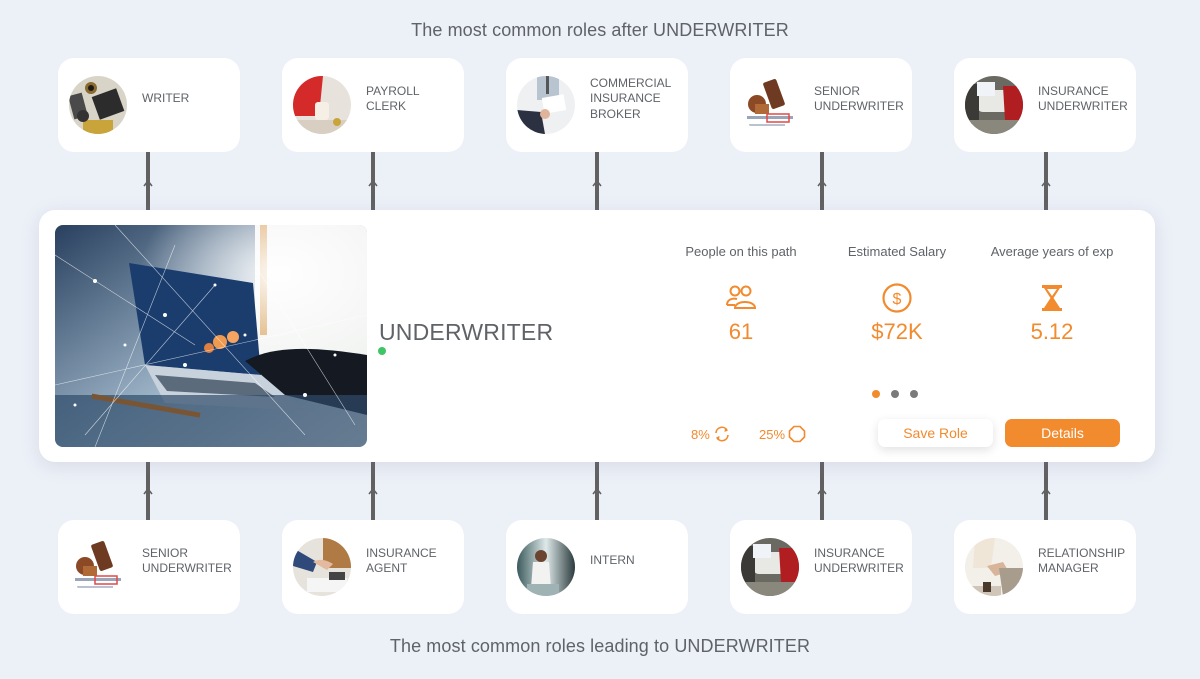  I want to click on role-card-intern: INTERN, so click(597, 567).